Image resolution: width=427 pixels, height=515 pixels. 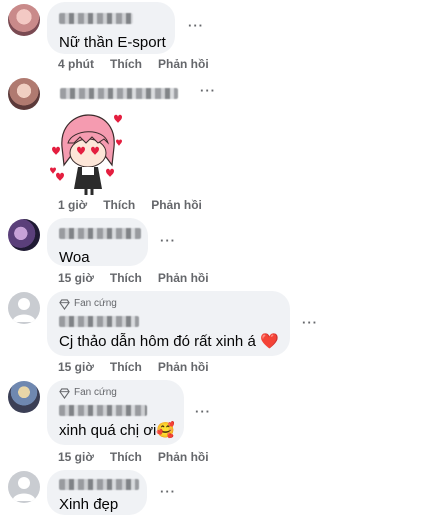 What do you see at coordinates (111, 28) in the screenshot?
I see `comment-bubble: Nữ thần E-sport` at bounding box center [111, 28].